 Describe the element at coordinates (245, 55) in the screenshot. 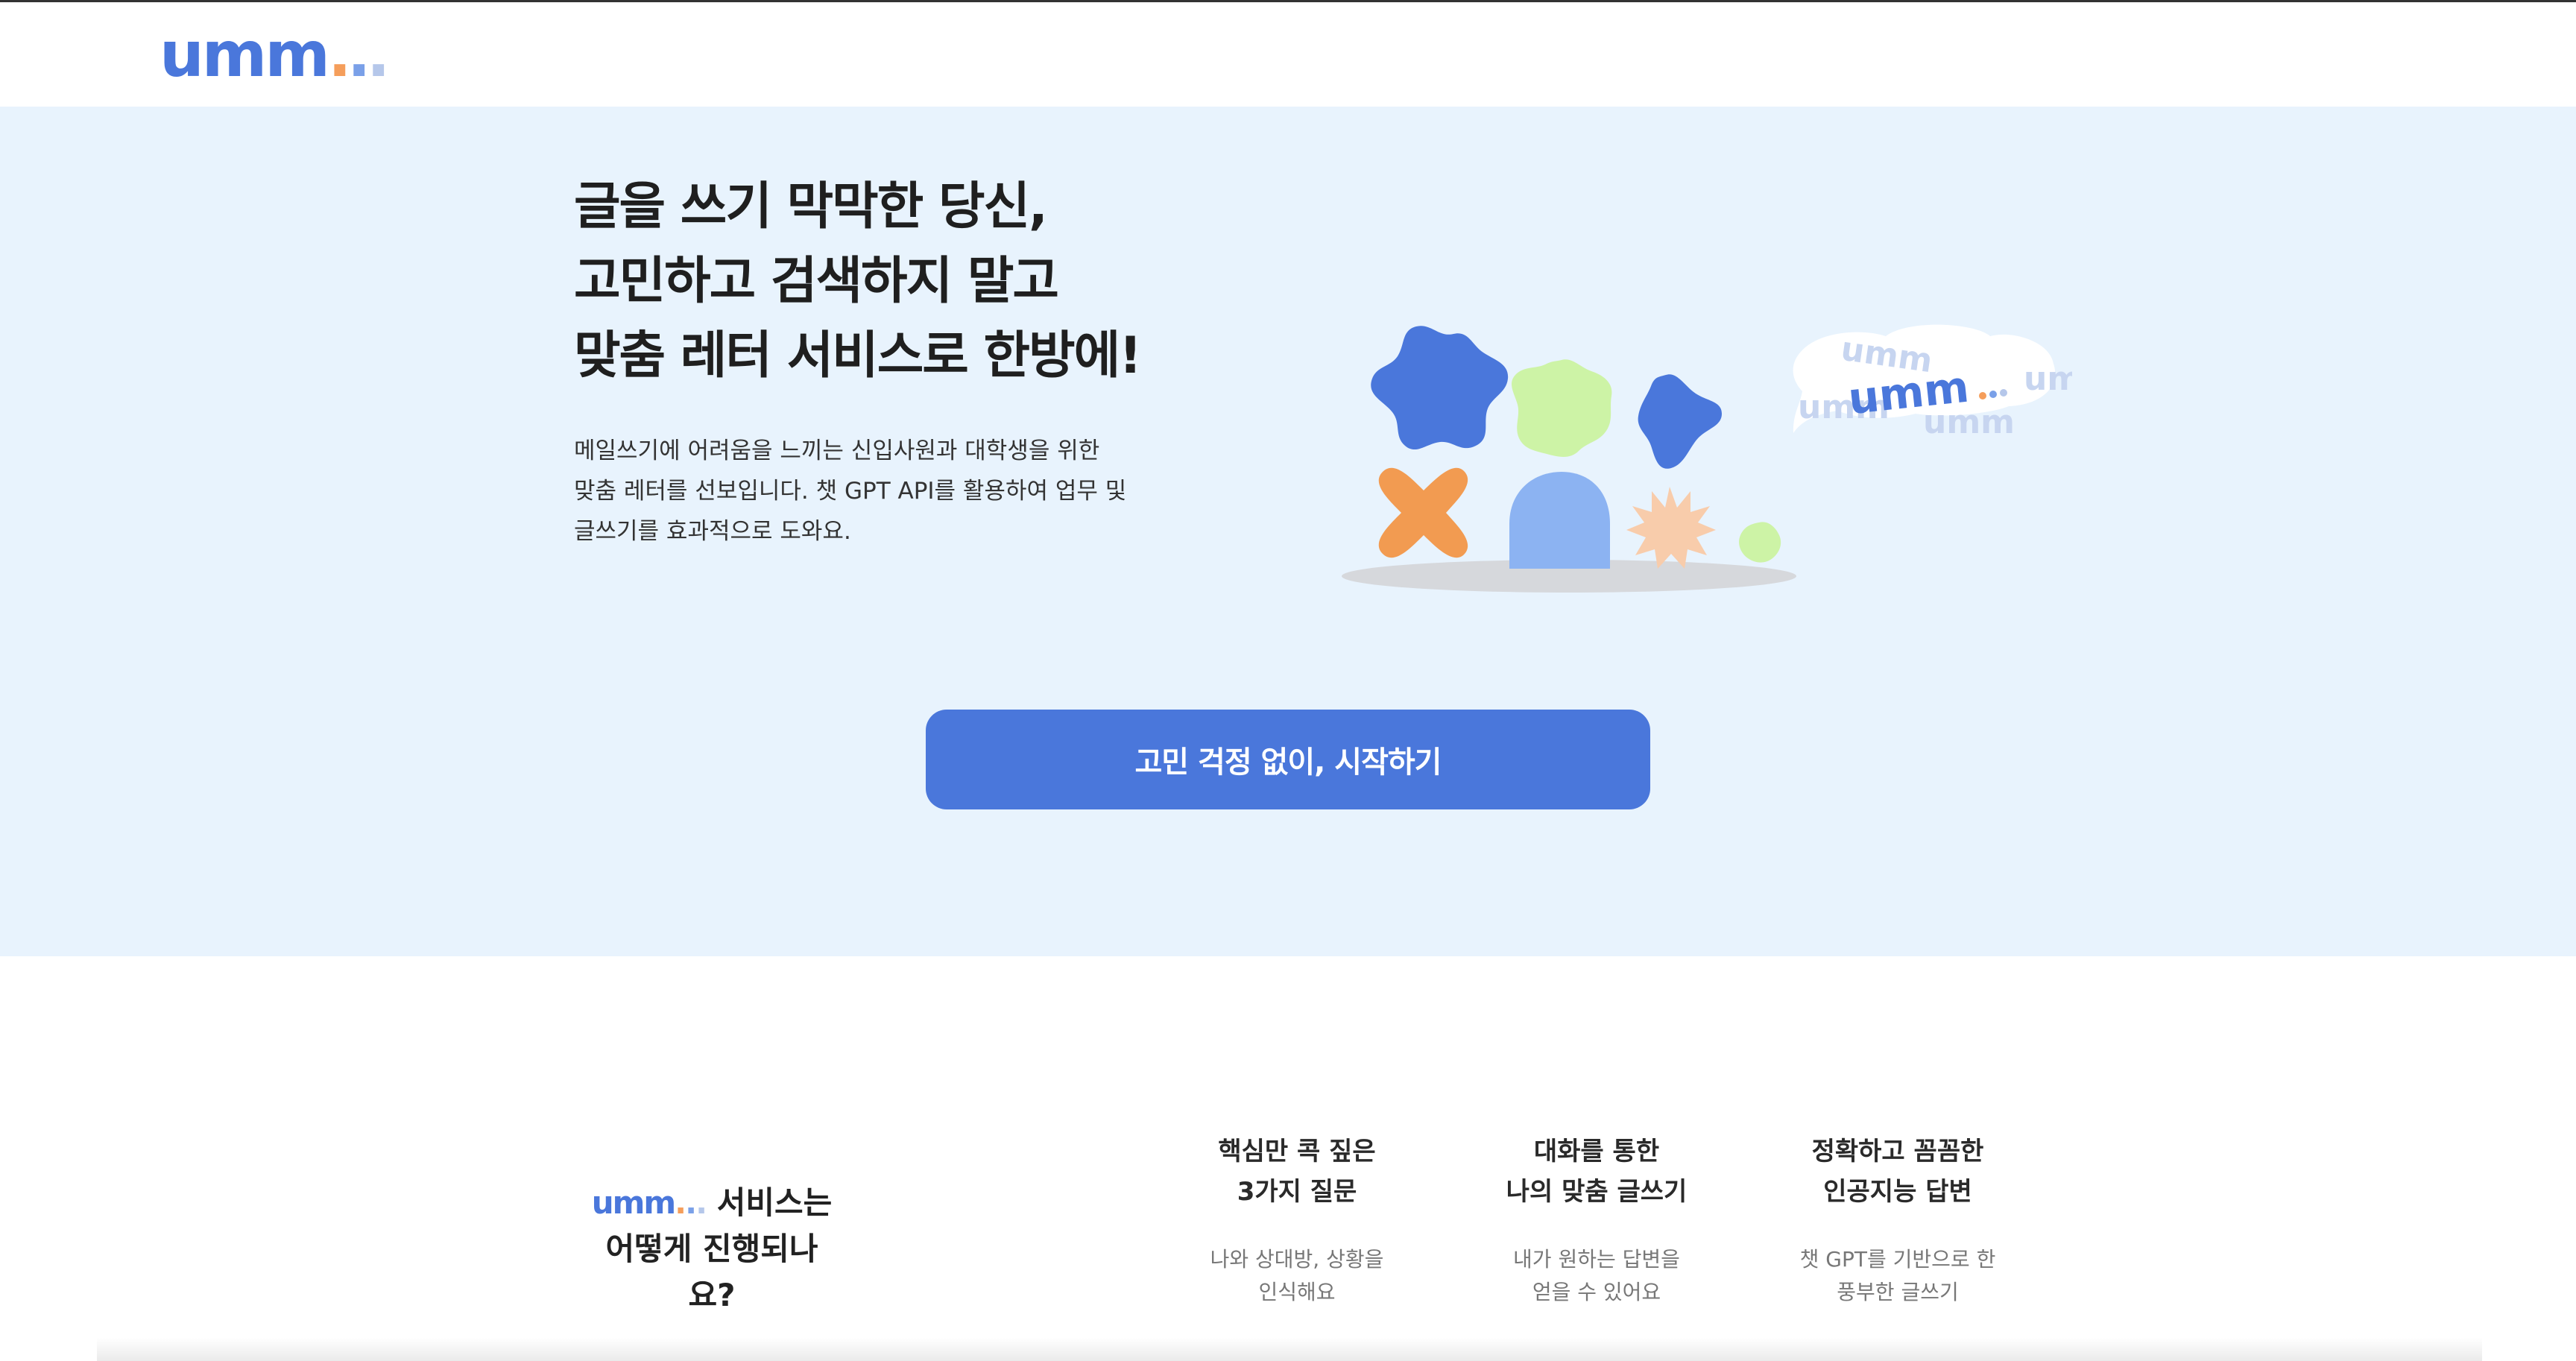

I see `logo-text: umm` at that location.